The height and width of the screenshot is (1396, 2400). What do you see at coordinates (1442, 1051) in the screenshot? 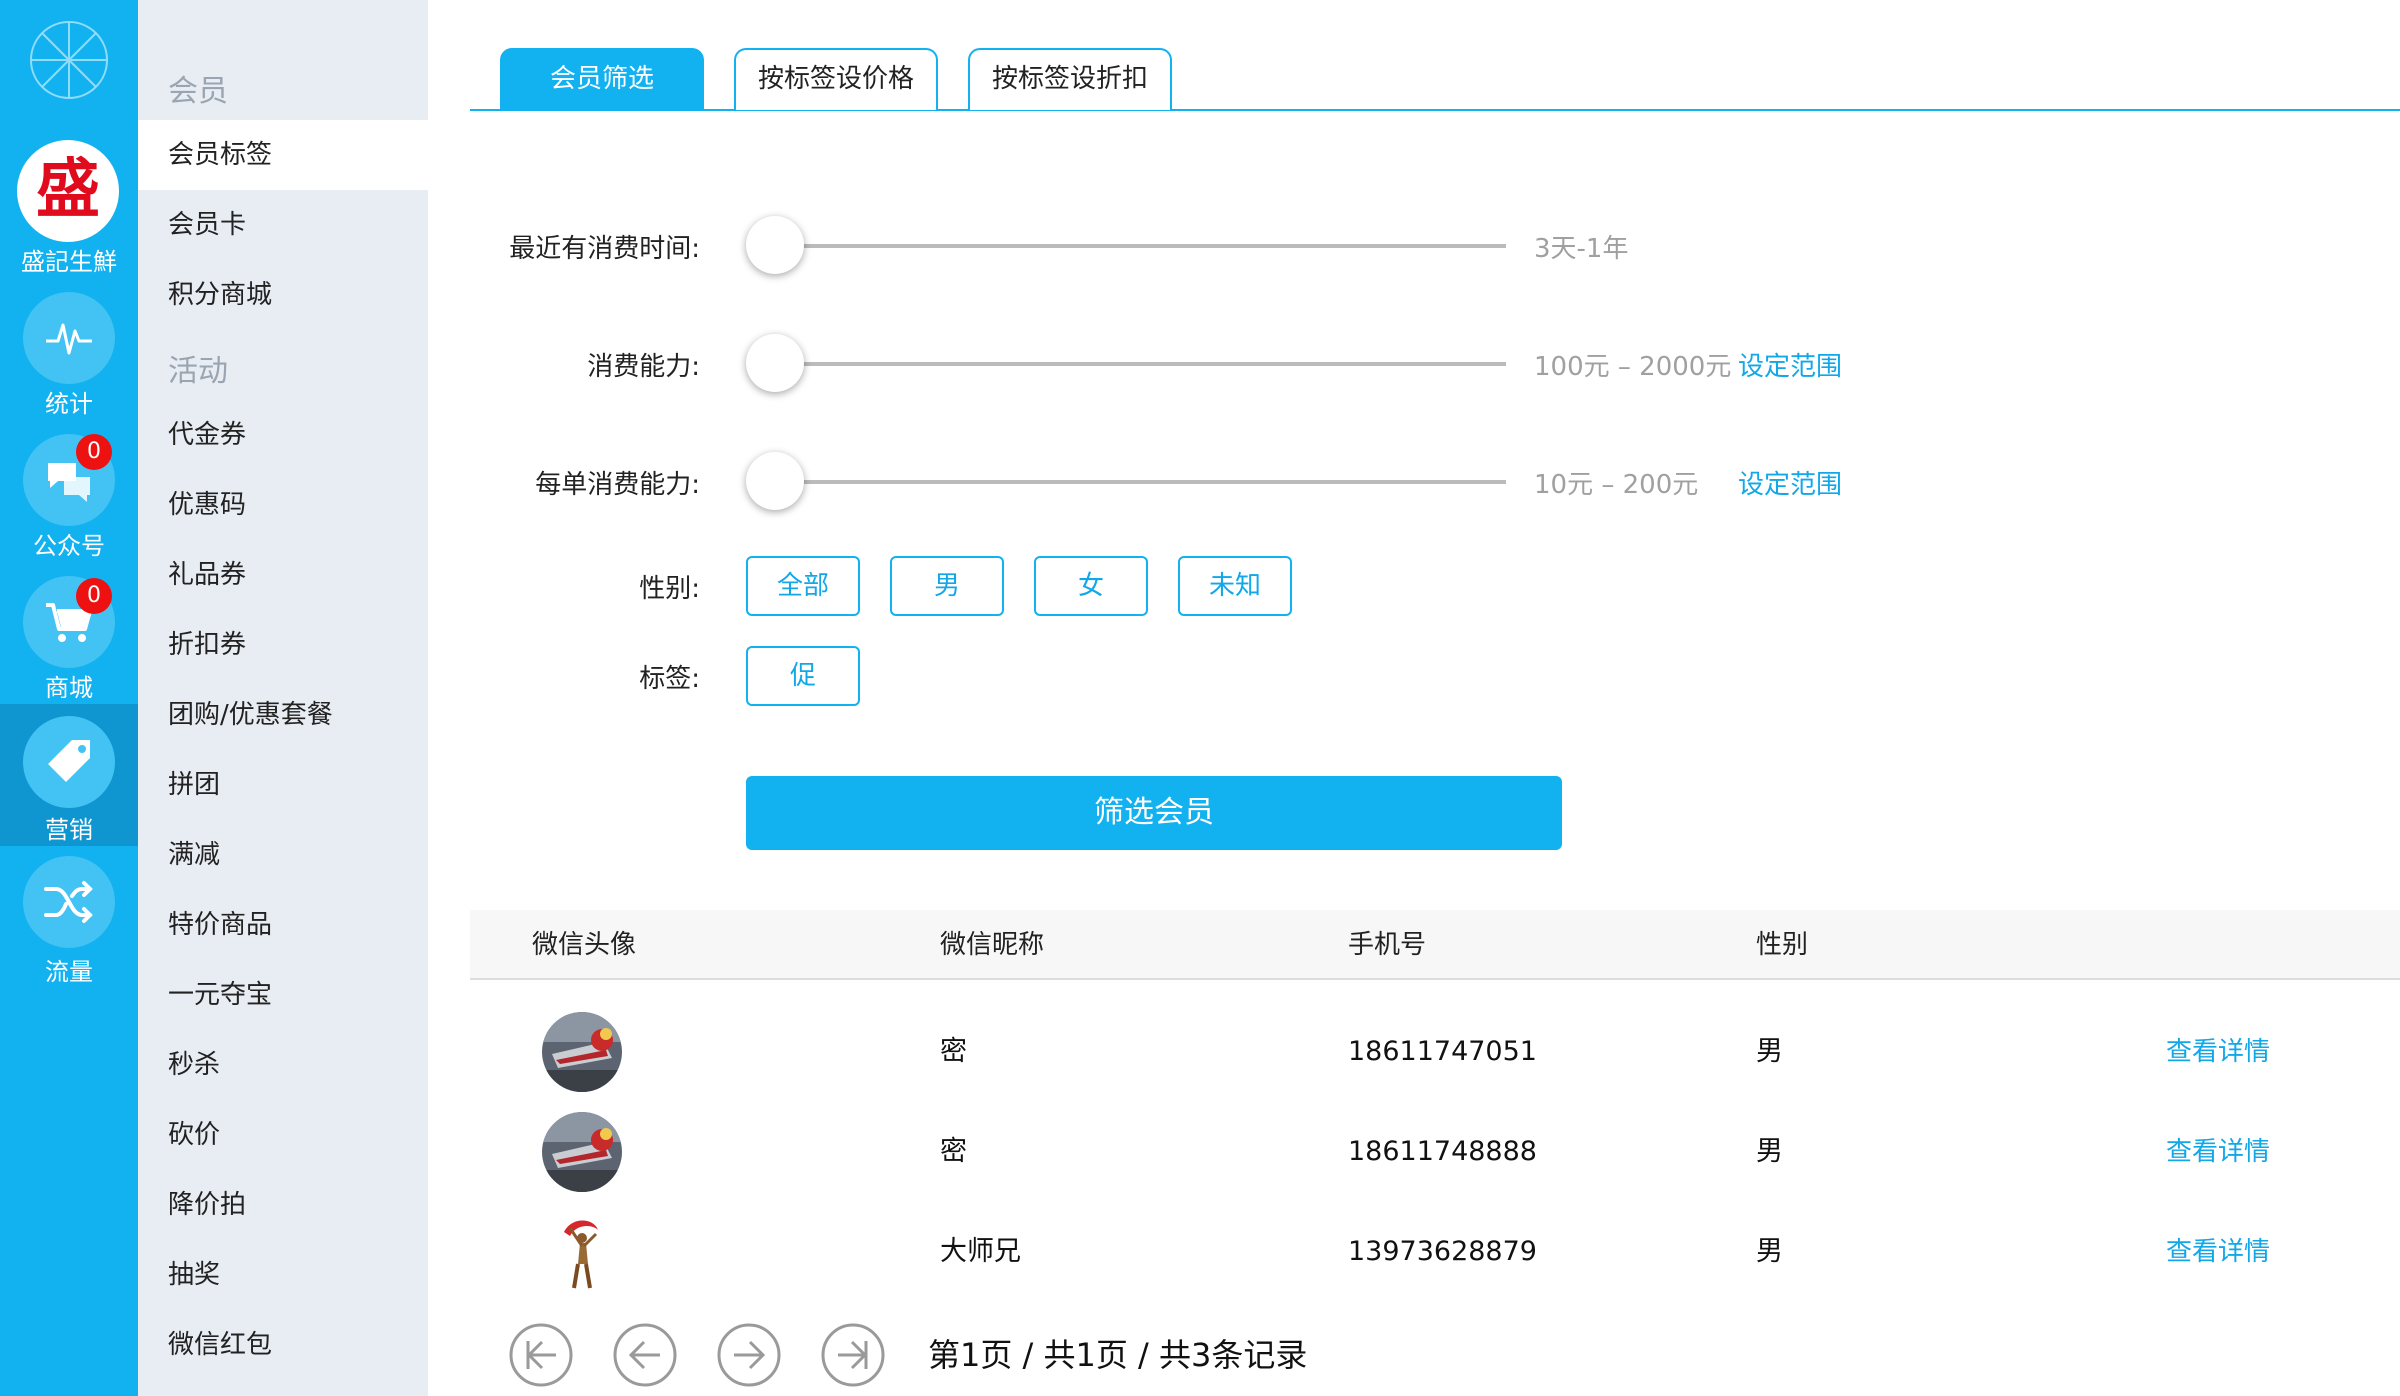
I see `member-phone: 18611747051` at bounding box center [1442, 1051].